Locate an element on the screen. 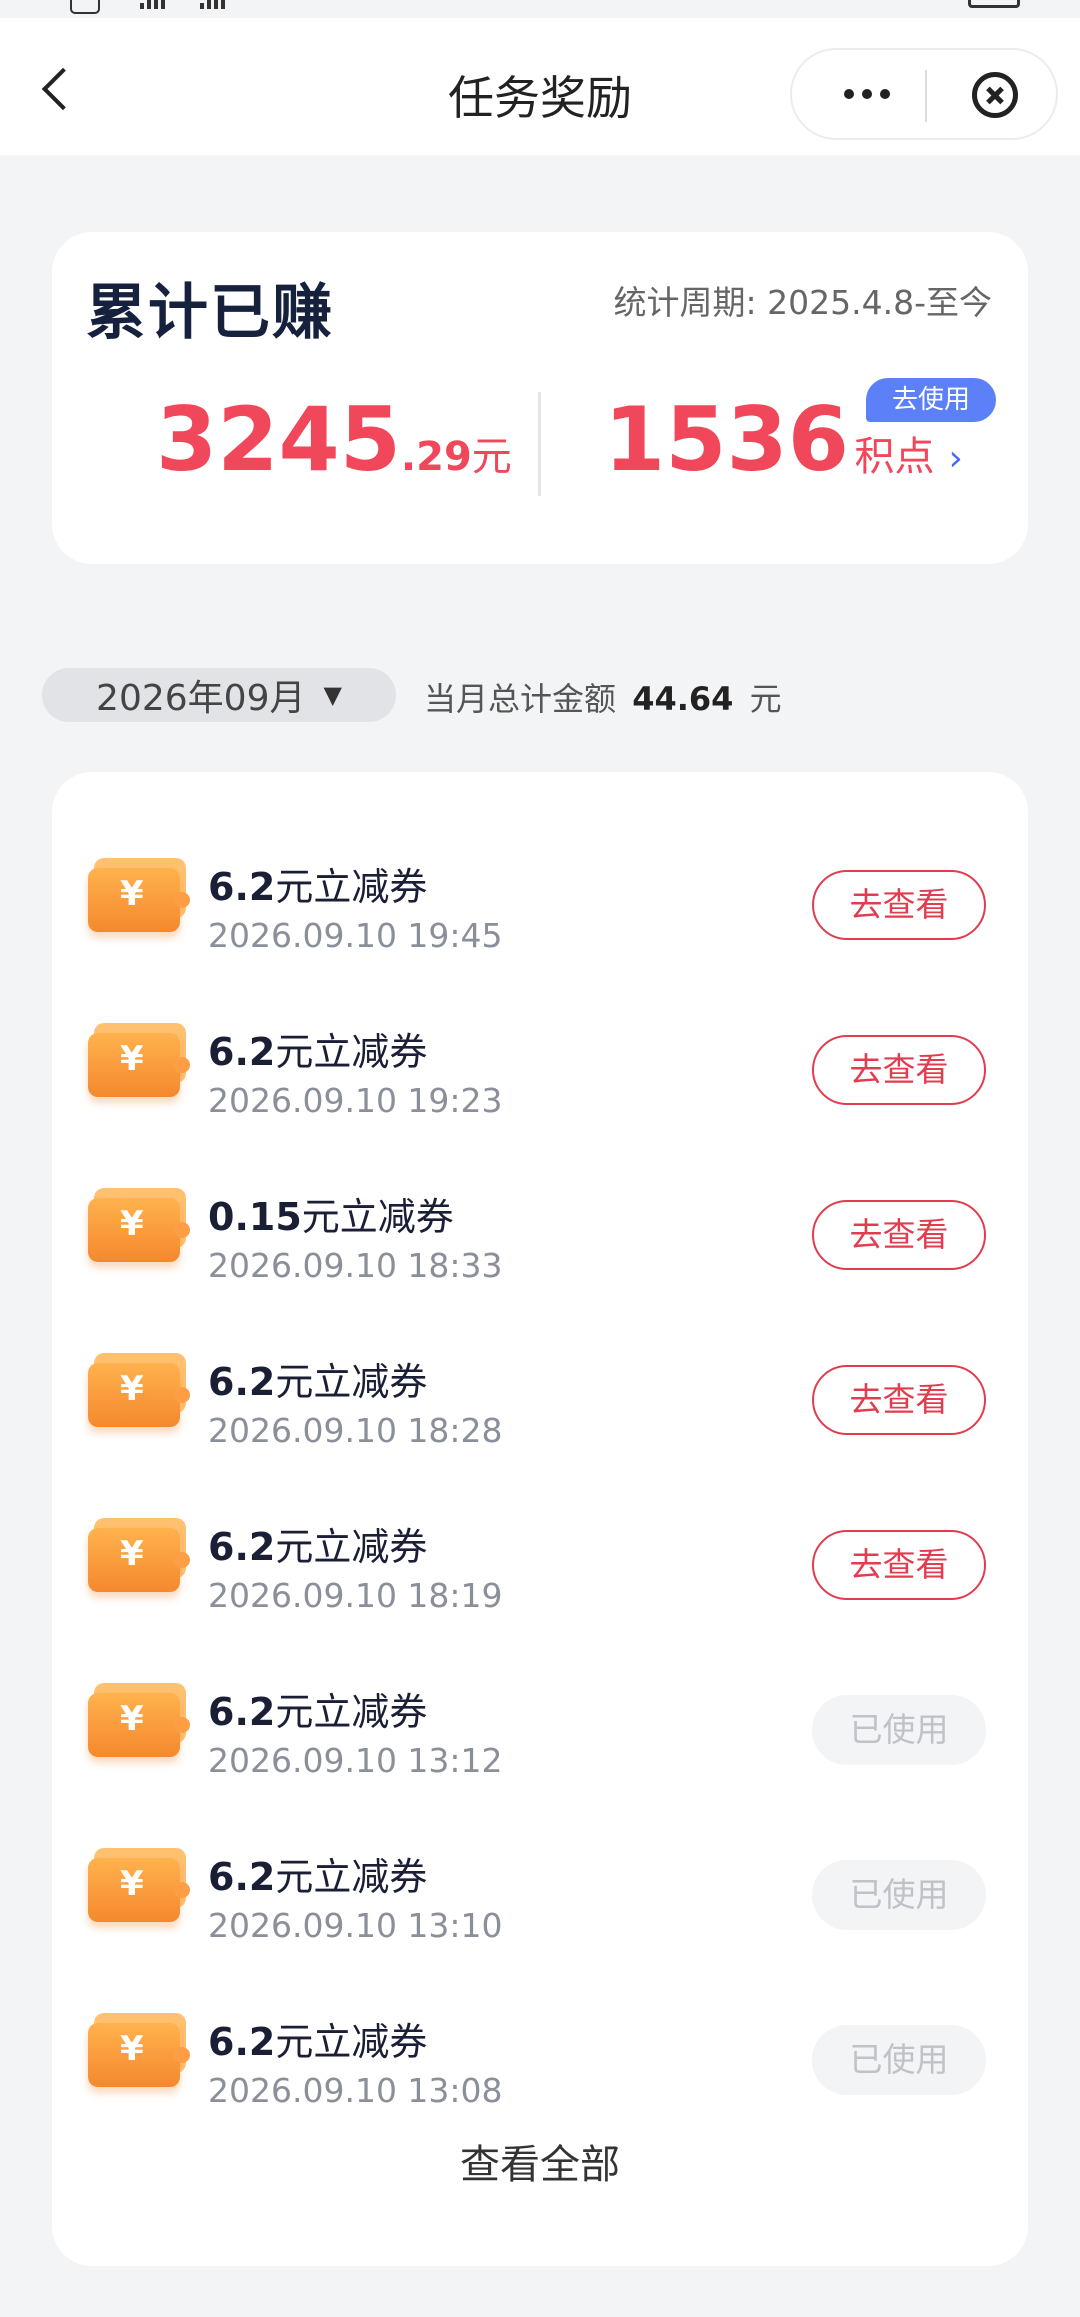 The image size is (1080, 2317). list-item: ¥ 6.2元立减券 2026.09.10 18:19 去查看 is located at coordinates (540, 1554).